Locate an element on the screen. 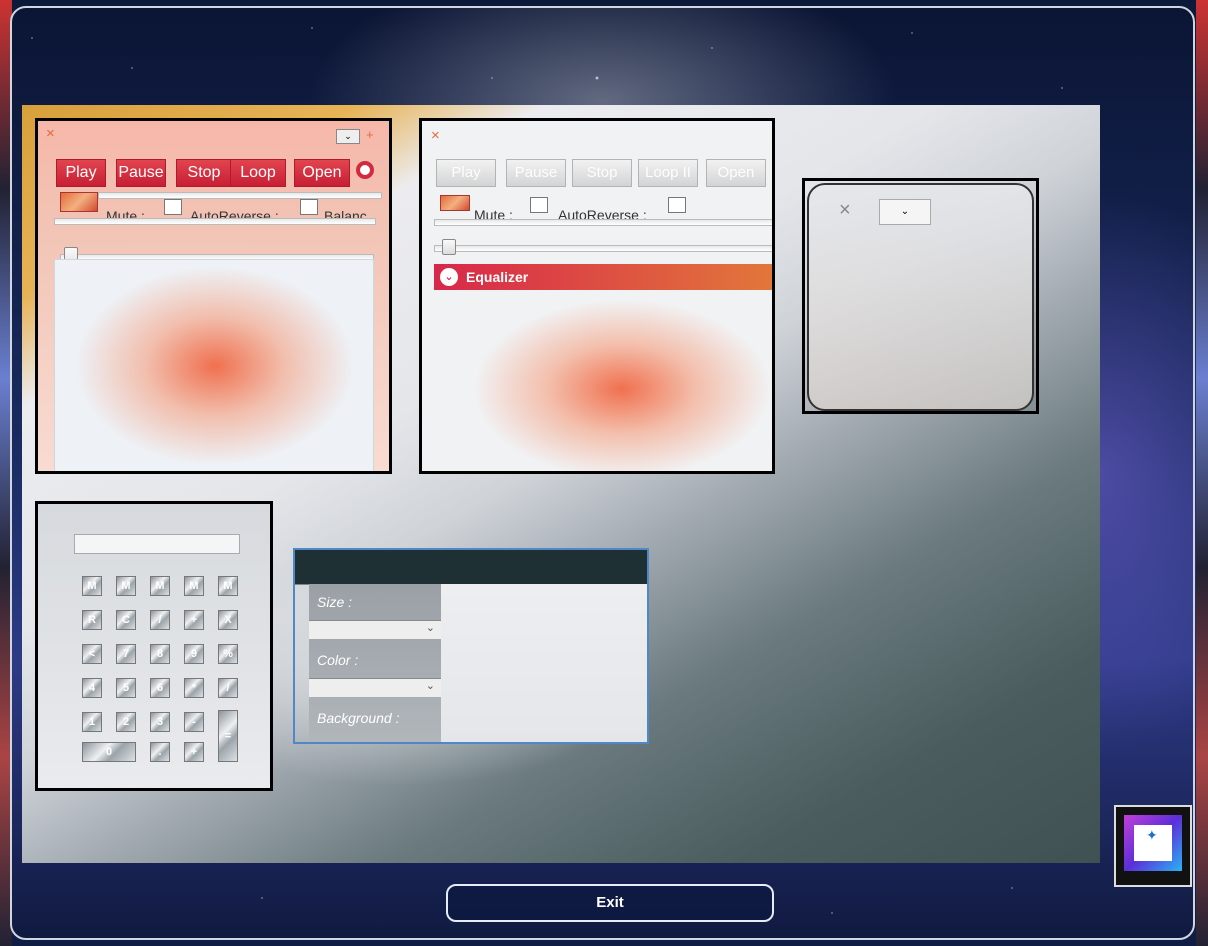  key-mr: M is located at coordinates (126, 586).